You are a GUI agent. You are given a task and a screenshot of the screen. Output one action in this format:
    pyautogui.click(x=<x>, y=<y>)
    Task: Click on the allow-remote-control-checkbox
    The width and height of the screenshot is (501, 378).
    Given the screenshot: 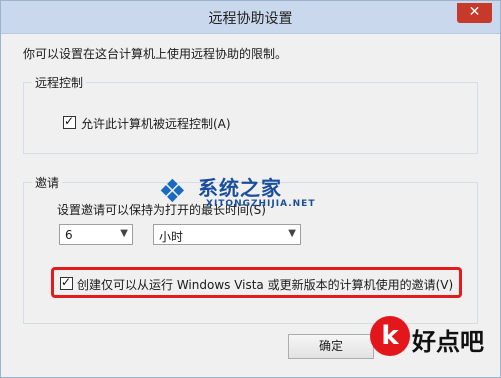 What is the action you would take?
    pyautogui.click(x=69, y=121)
    